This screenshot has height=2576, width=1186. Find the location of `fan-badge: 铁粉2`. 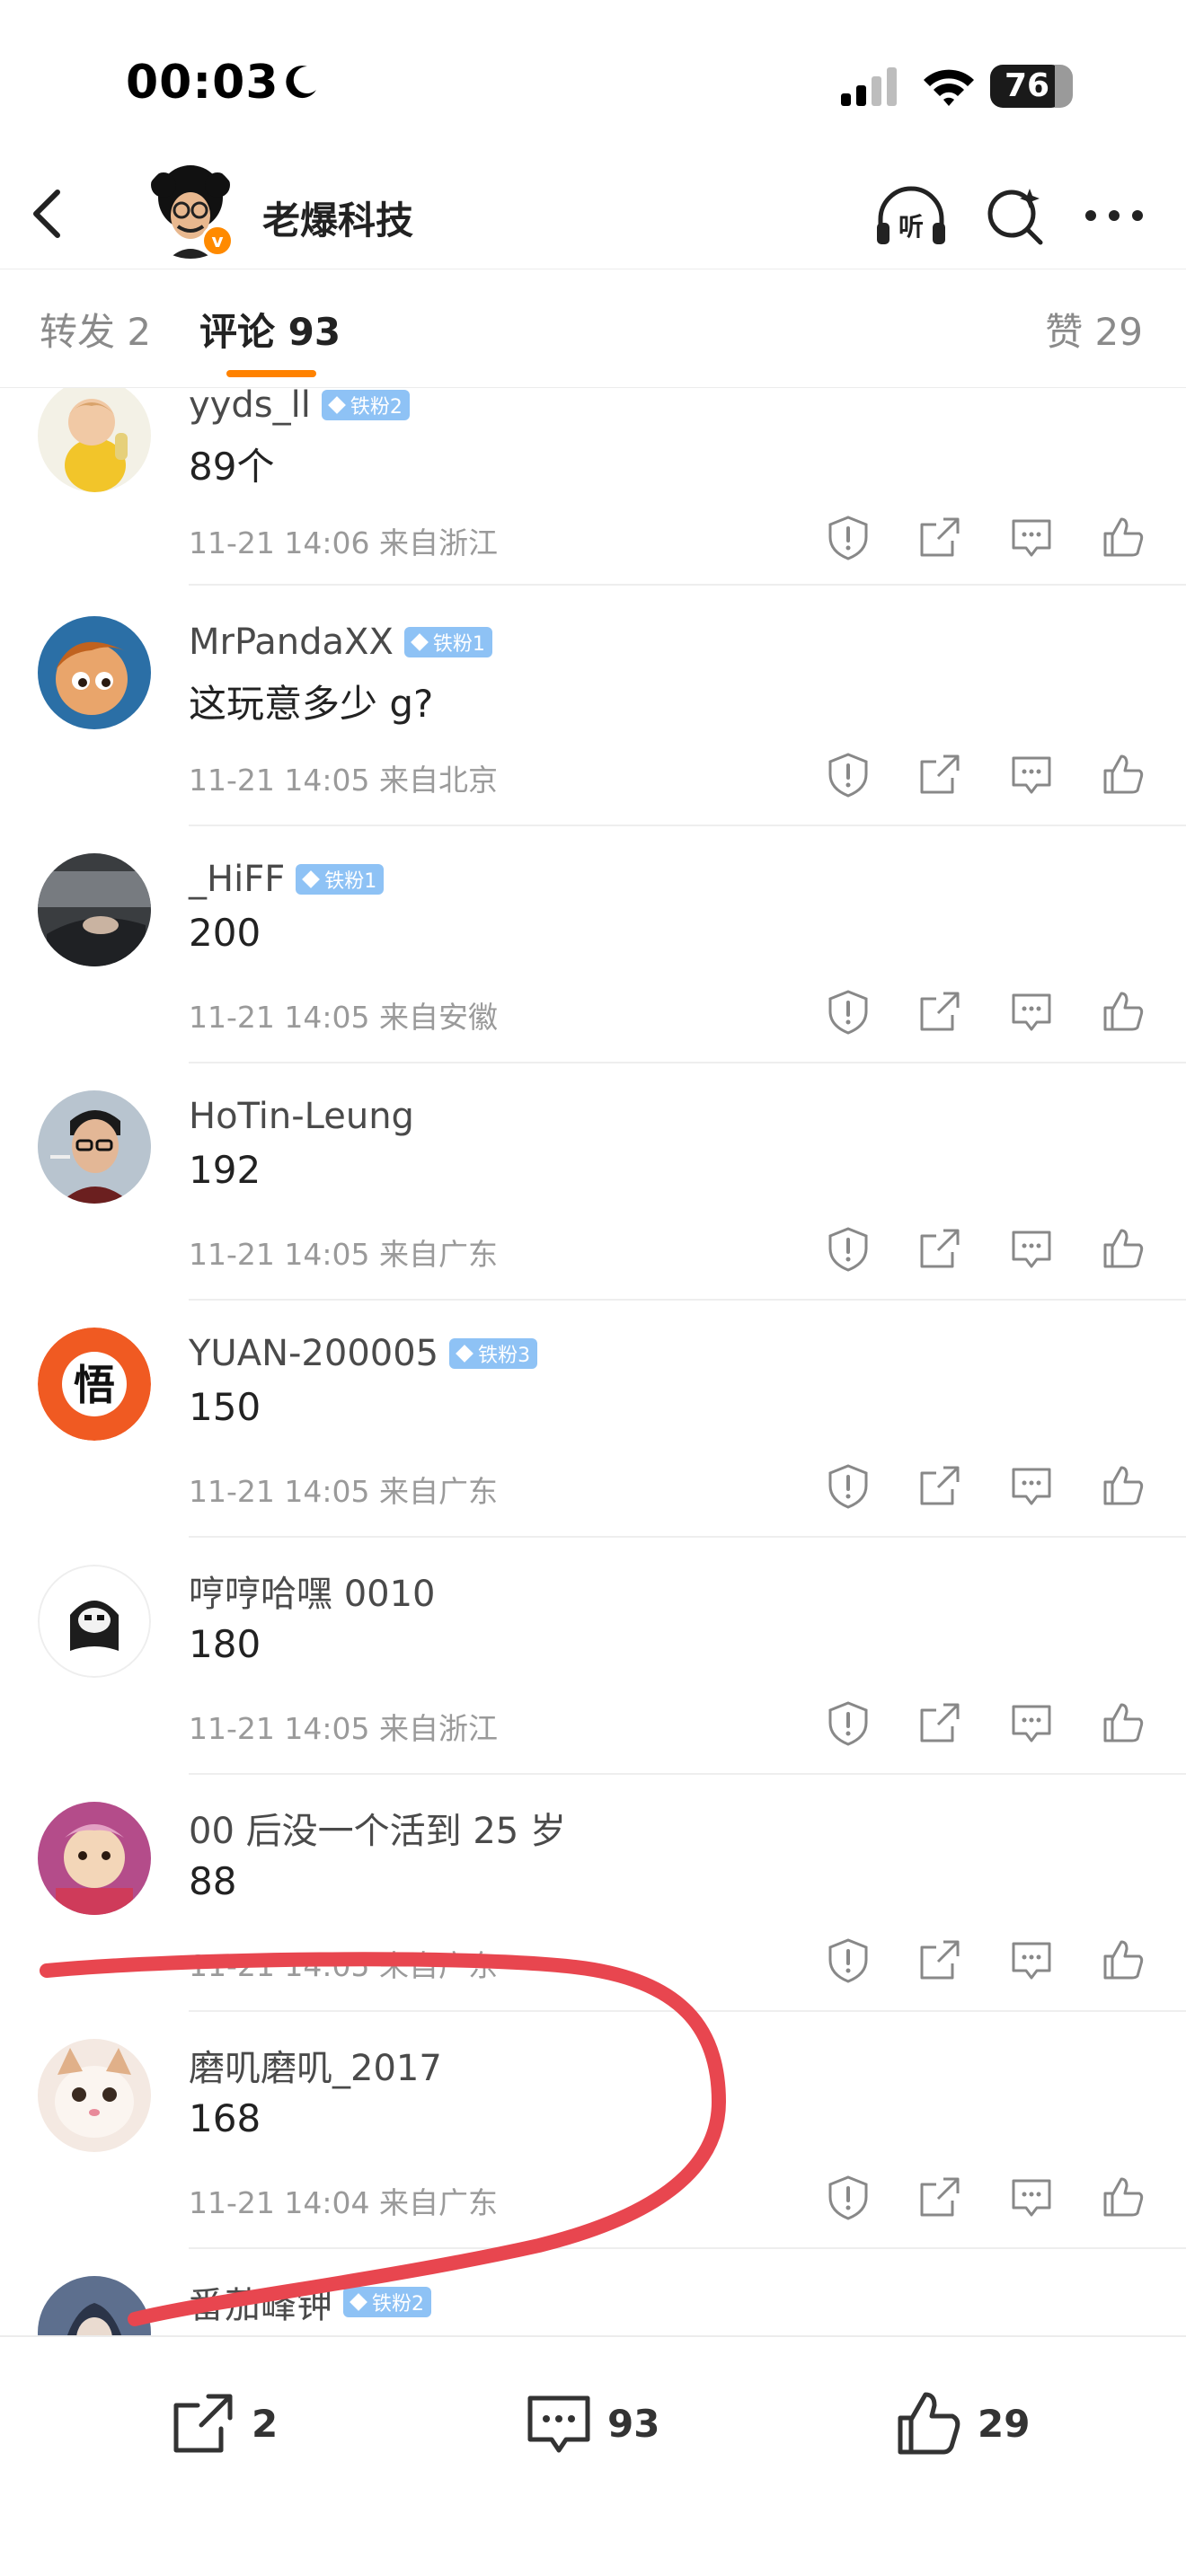

fan-badge: 铁粉2 is located at coordinates (365, 405).